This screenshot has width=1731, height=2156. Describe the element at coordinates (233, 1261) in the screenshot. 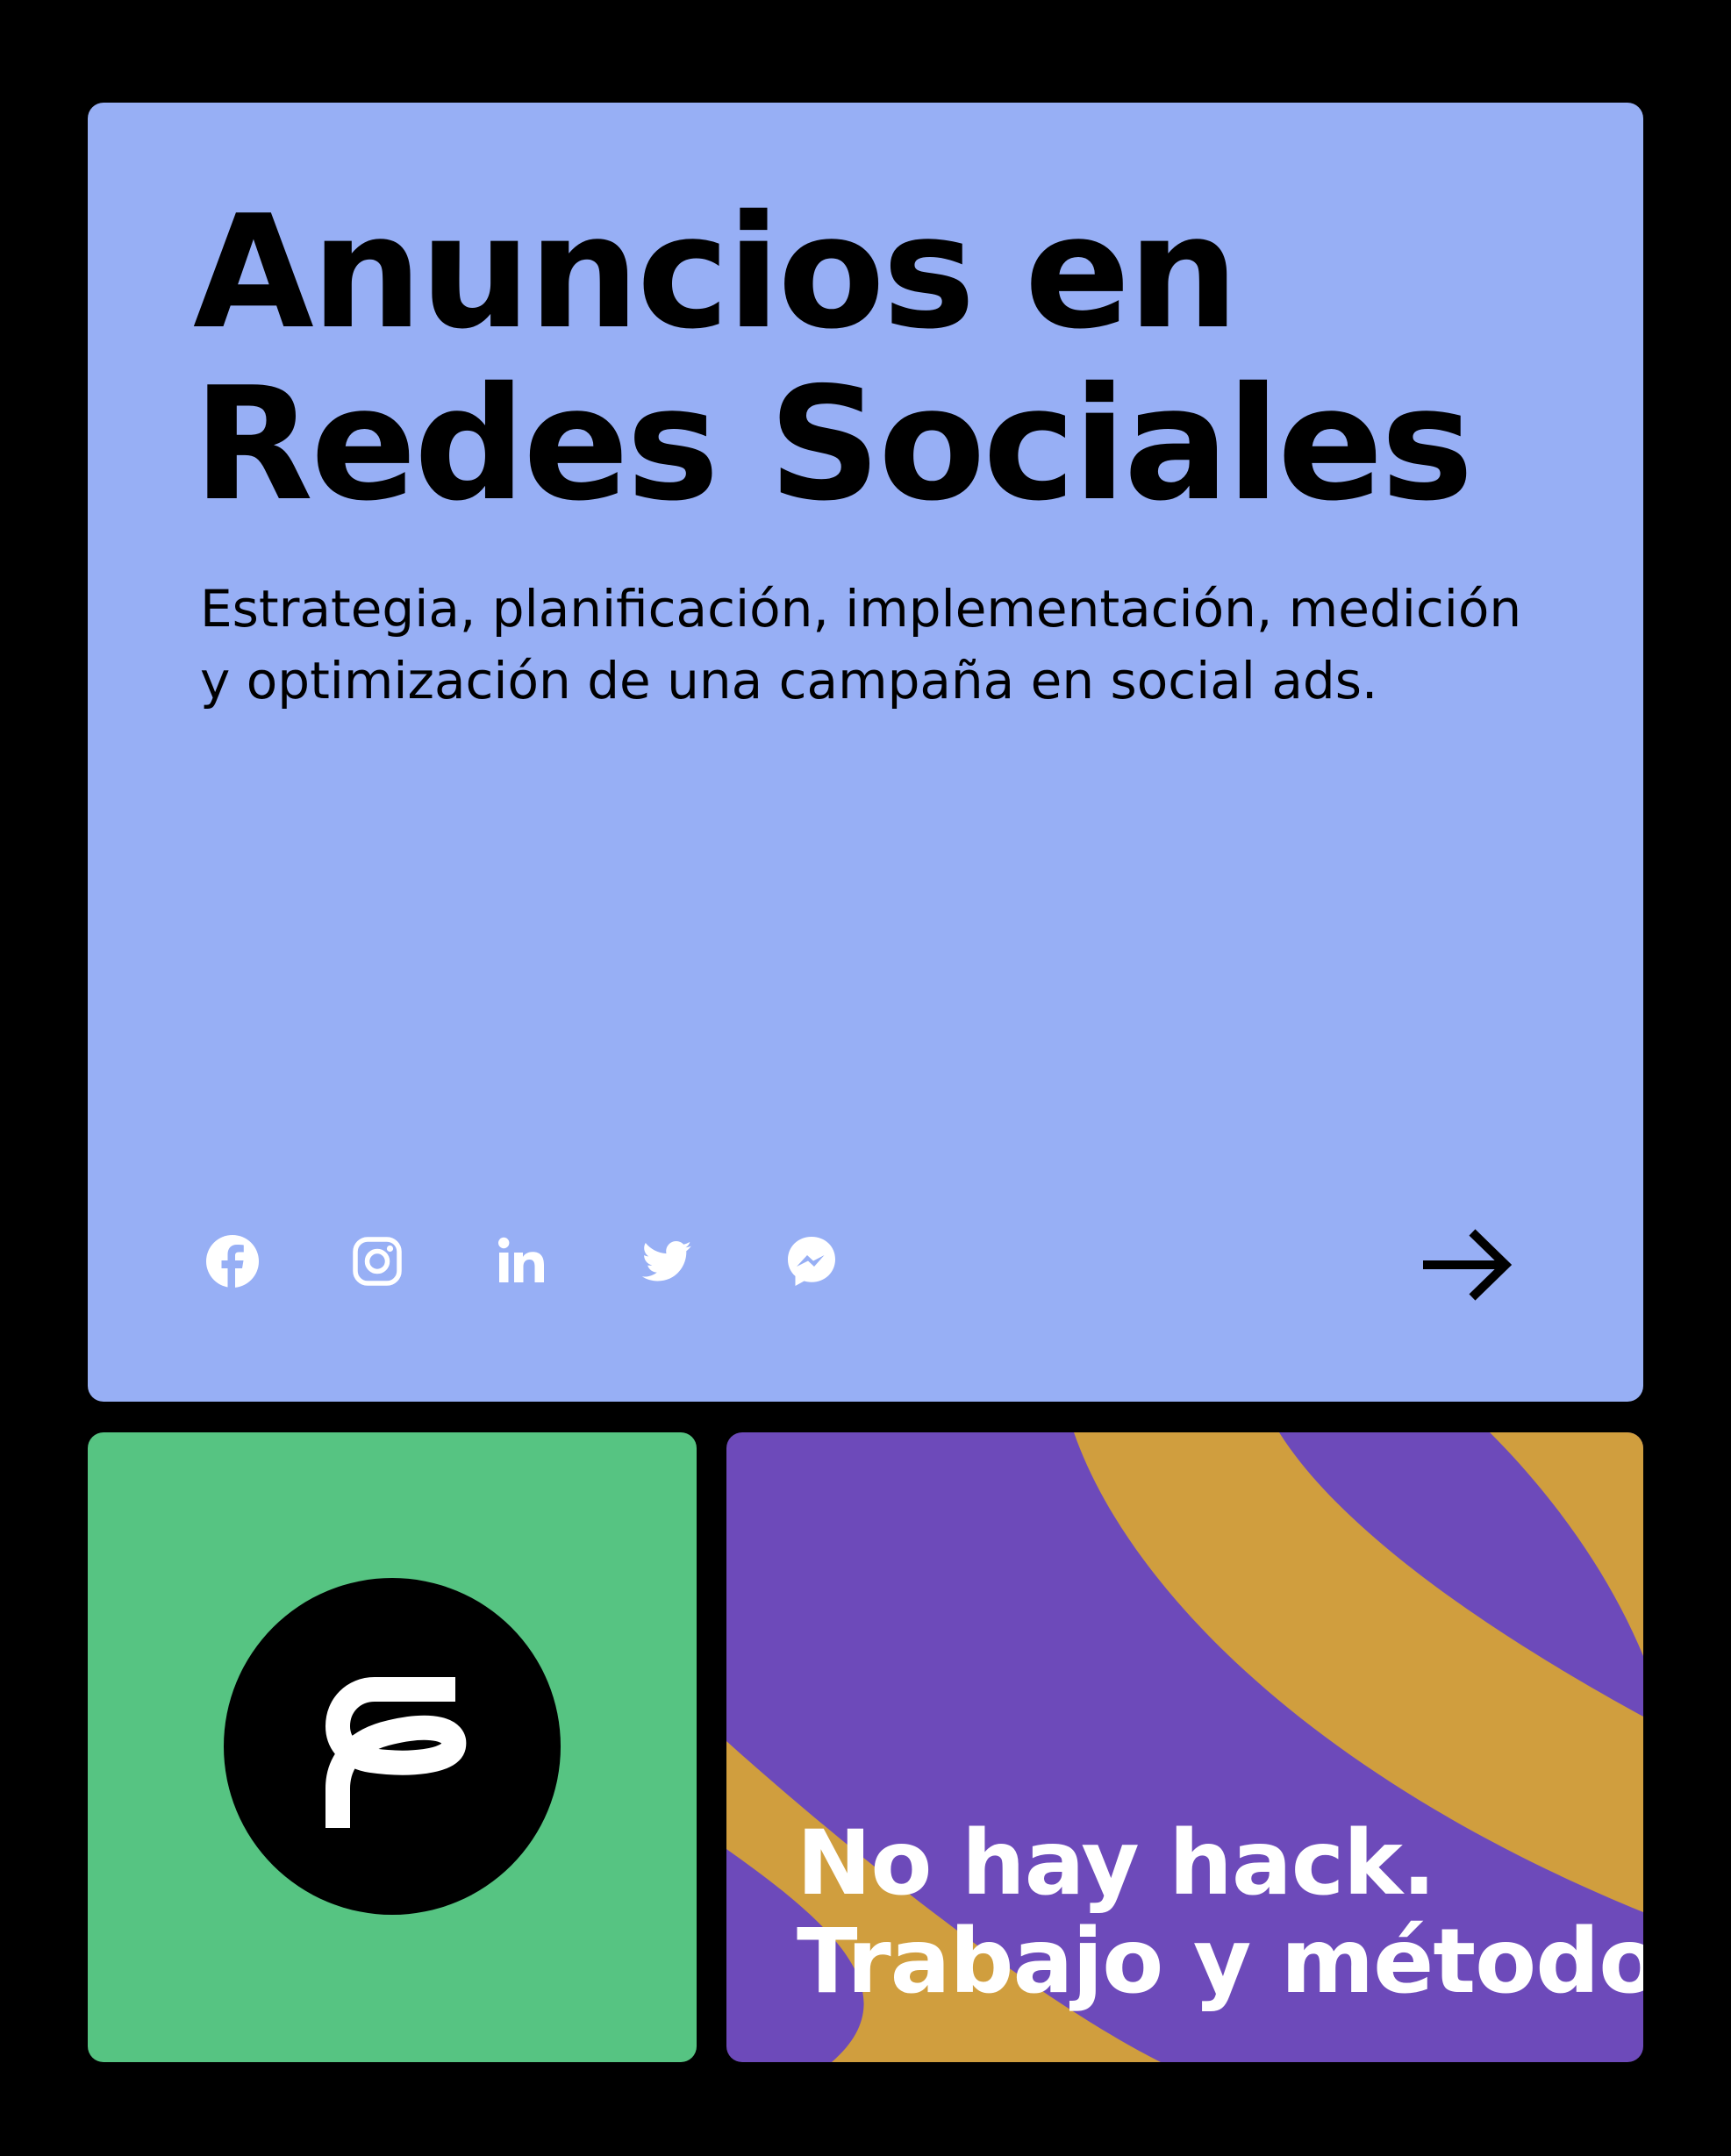

I see `facebook-icon` at that location.